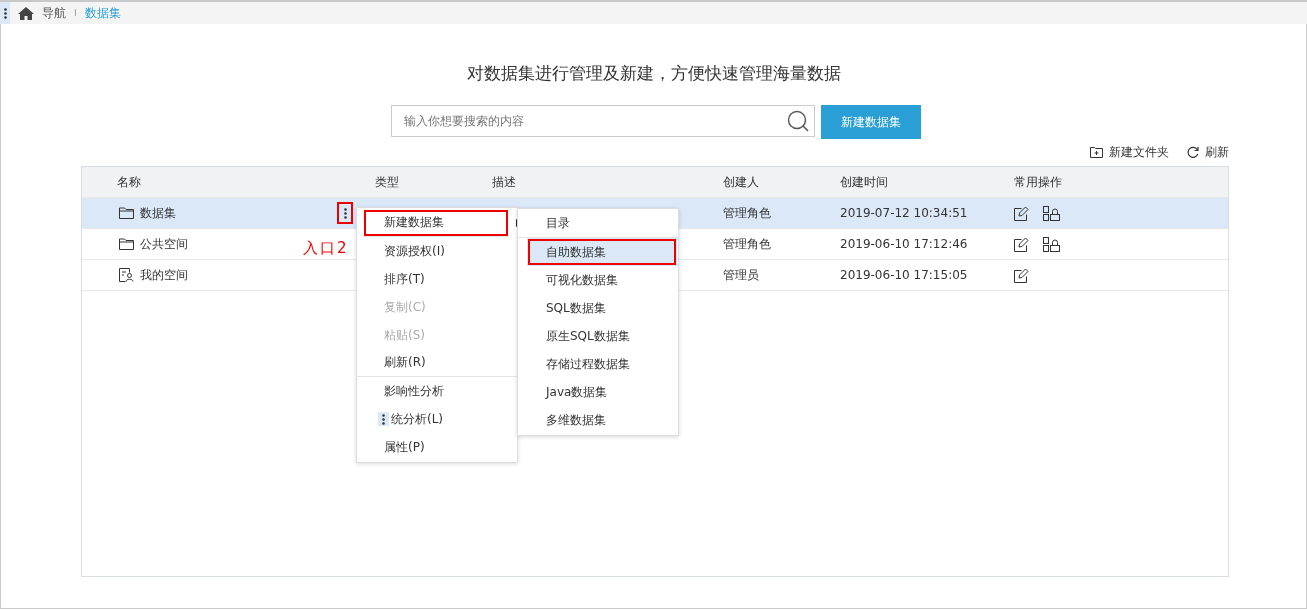 This screenshot has width=1307, height=610. Describe the element at coordinates (164, 275) in the screenshot. I see `name-cell: 我的空间` at that location.